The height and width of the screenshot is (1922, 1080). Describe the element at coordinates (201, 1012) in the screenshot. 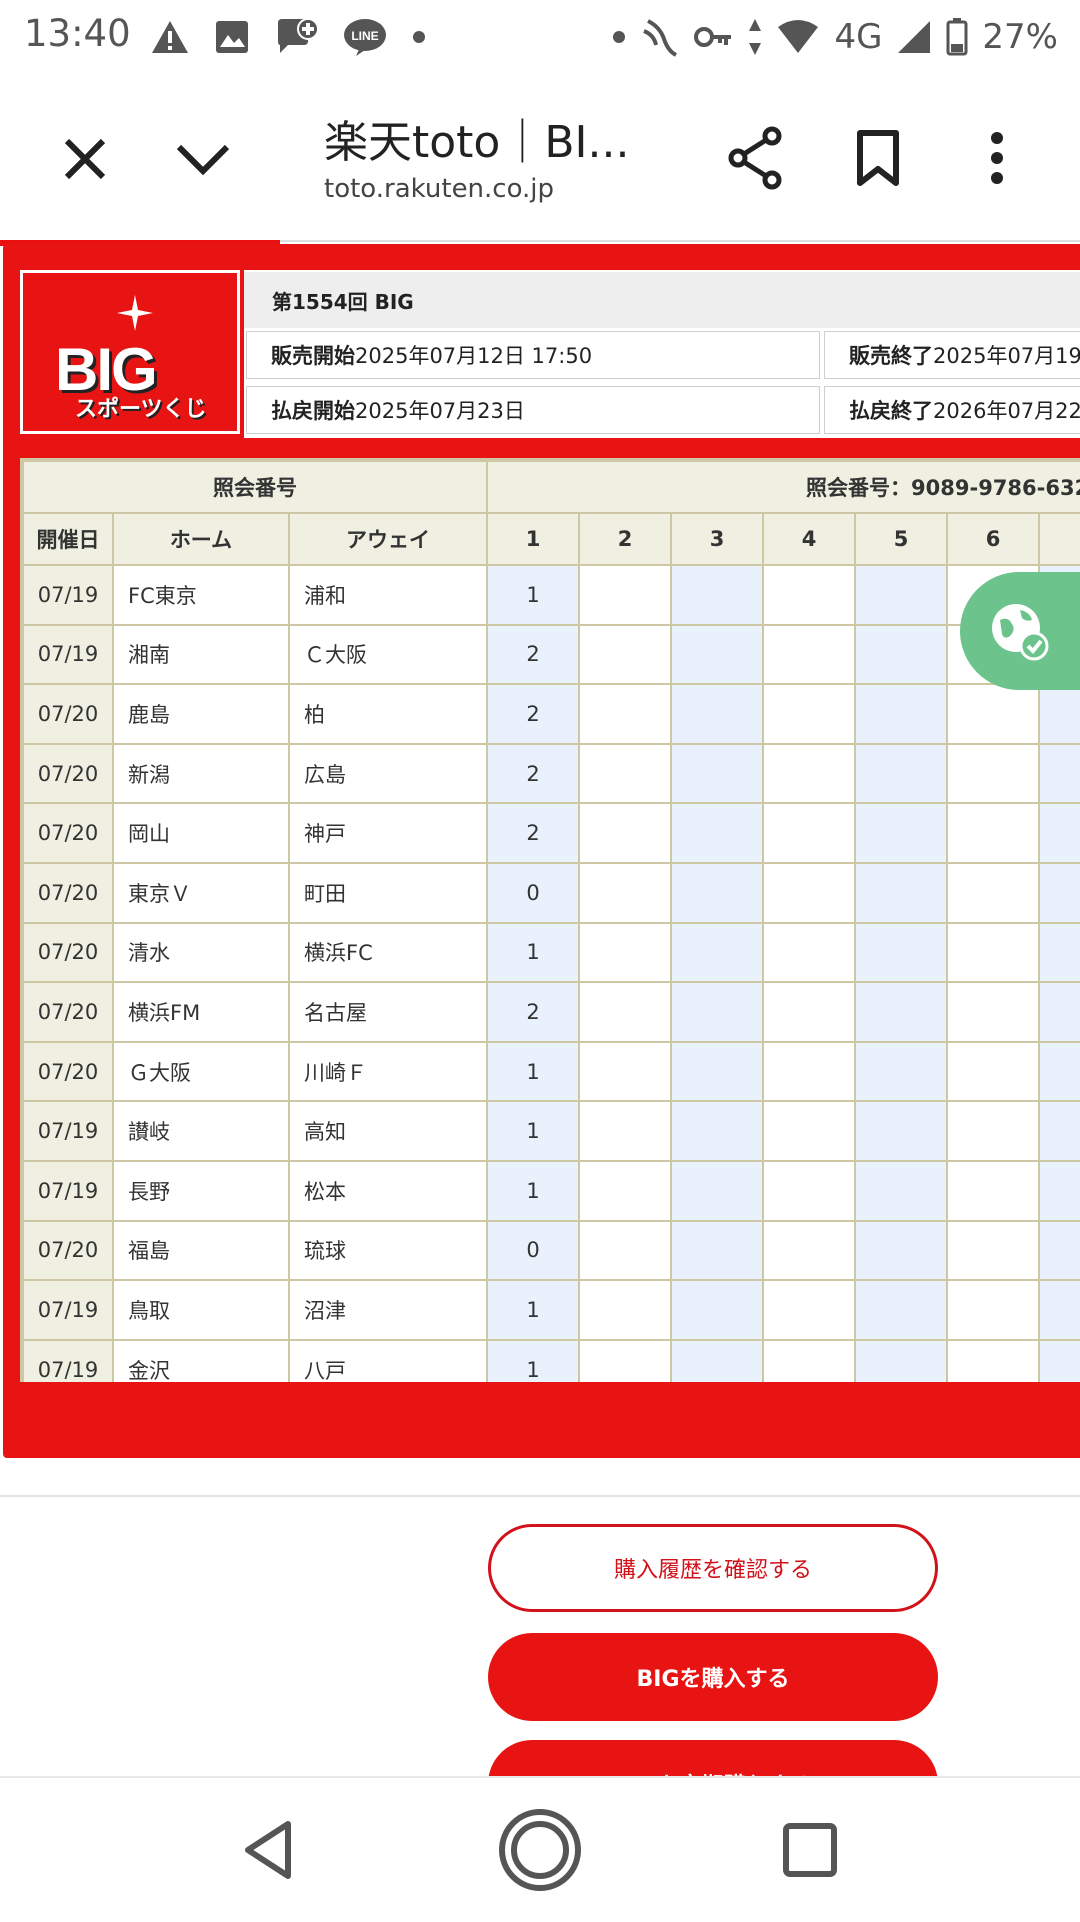

I see `home-team: 横浜FM` at that location.